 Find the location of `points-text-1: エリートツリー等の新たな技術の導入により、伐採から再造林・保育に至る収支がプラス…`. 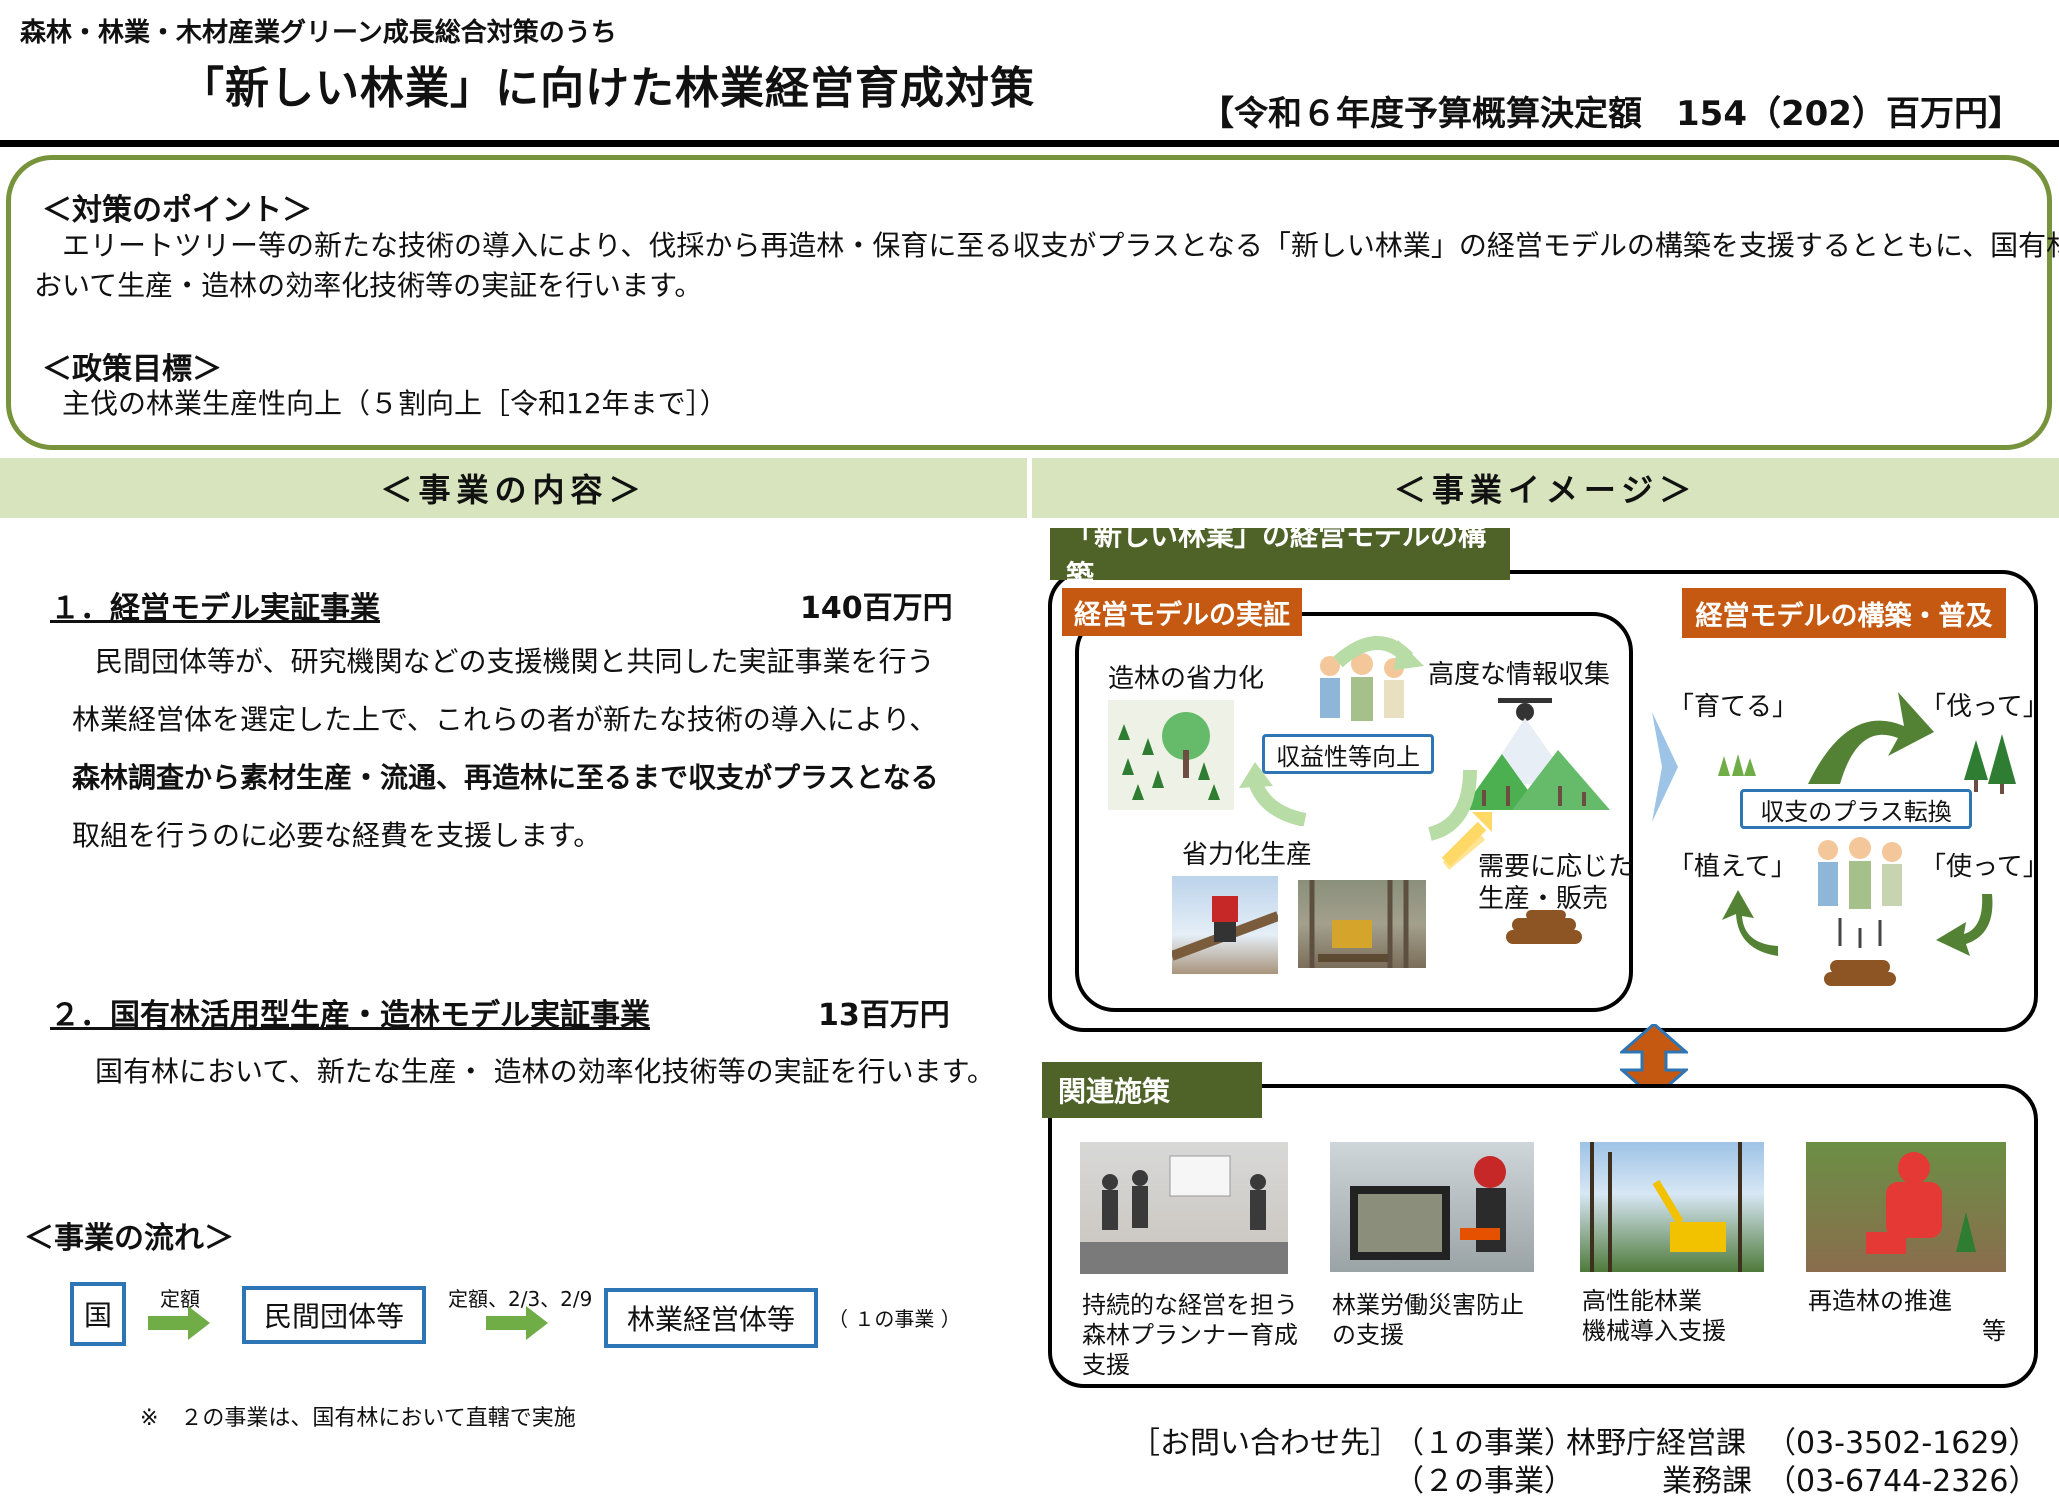

points-text-1: エリートツリー等の新たな技術の導入により、伐採から再造林・保育に至る収支がプラス… is located at coordinates (1046, 245).